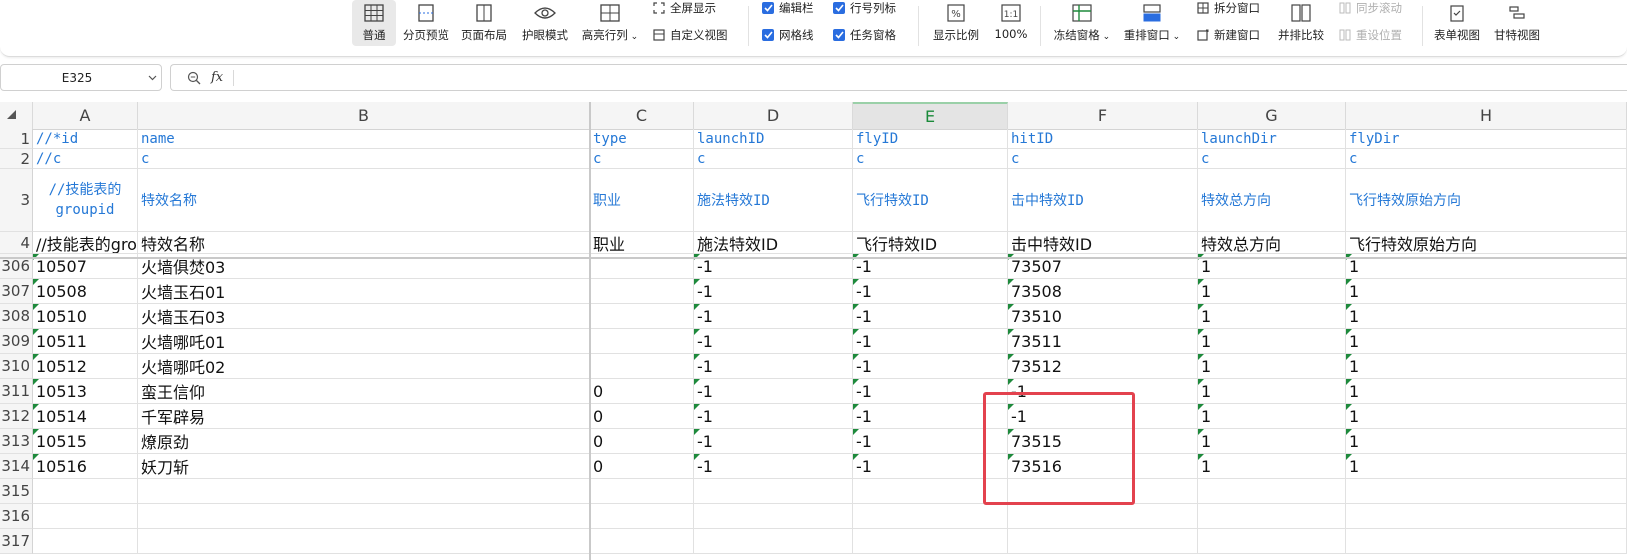 The width and height of the screenshot is (1627, 560). I want to click on cell-g4: 特效总方向, so click(1272, 243).